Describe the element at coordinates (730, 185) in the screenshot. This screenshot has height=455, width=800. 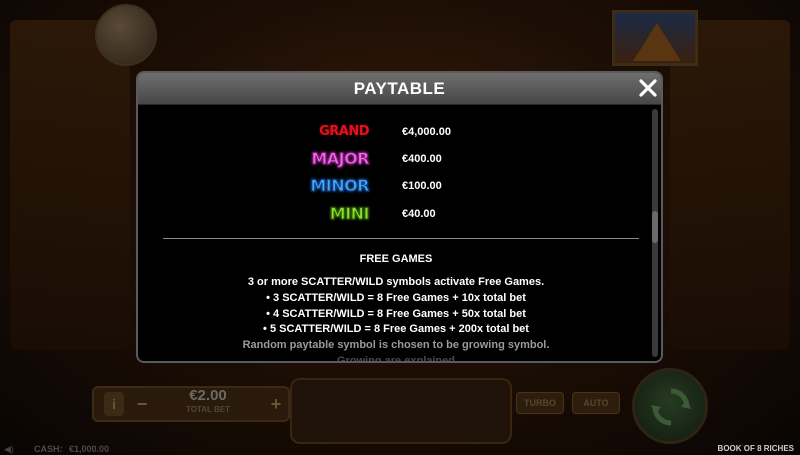
I see `right-pillar-decoration` at that location.